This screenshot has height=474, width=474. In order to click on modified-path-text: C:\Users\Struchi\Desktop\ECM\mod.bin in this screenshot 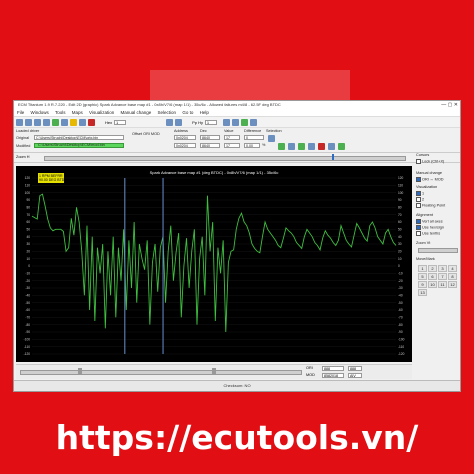, I will do `click(71, 145)`.